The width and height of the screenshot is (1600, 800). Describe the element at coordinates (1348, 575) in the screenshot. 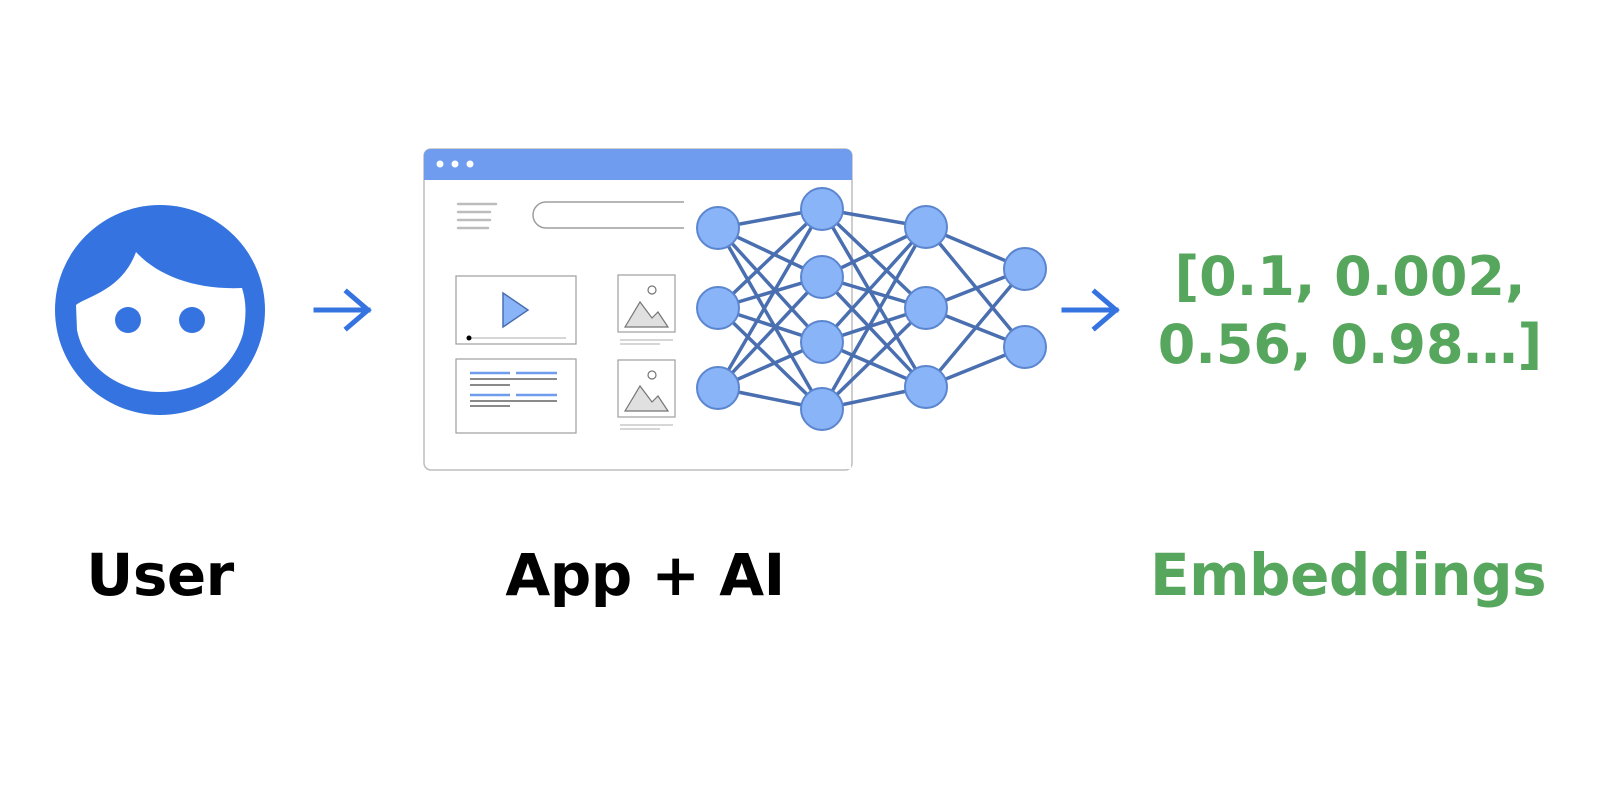

I see `embeddings-label: Embeddings` at that location.